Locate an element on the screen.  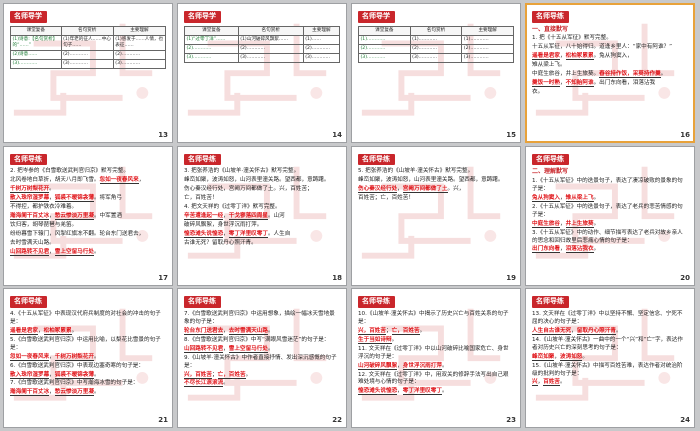
text-line: 6.《白雪歌送武判官归京》中表现边塞奇寒的句子是： is located at coordinates (88, 367).